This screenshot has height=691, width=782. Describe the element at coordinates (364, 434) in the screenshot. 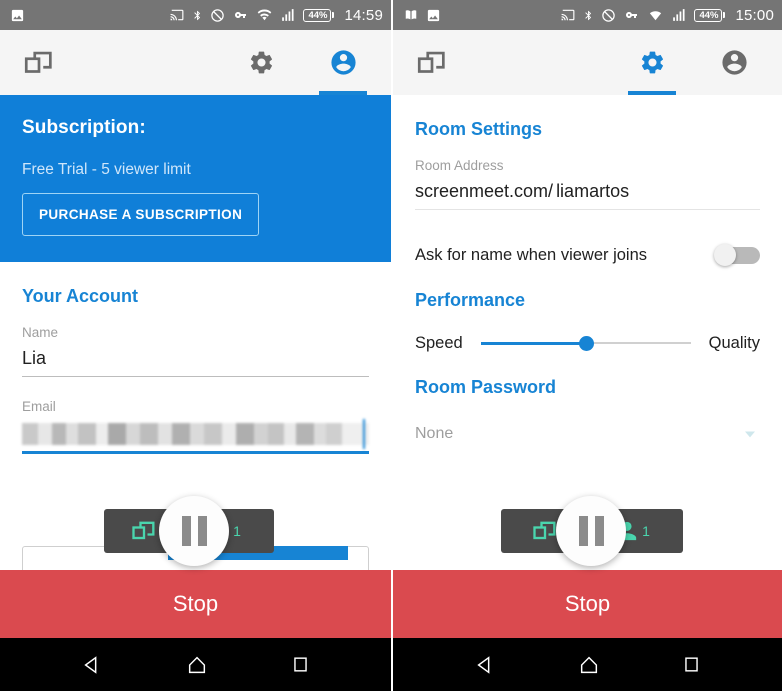

I see `text-caret` at that location.